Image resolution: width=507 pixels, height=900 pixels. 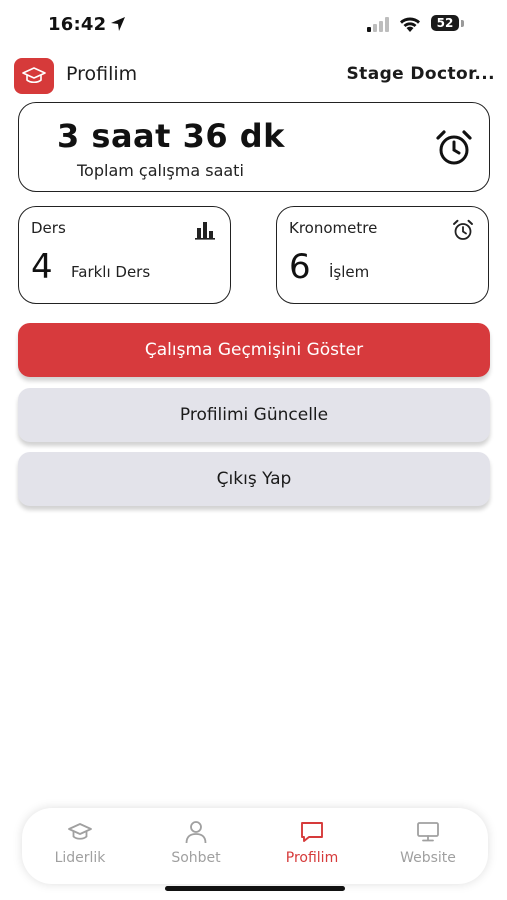 I want to click on kronometre-label: İşlem, so click(x=349, y=272).